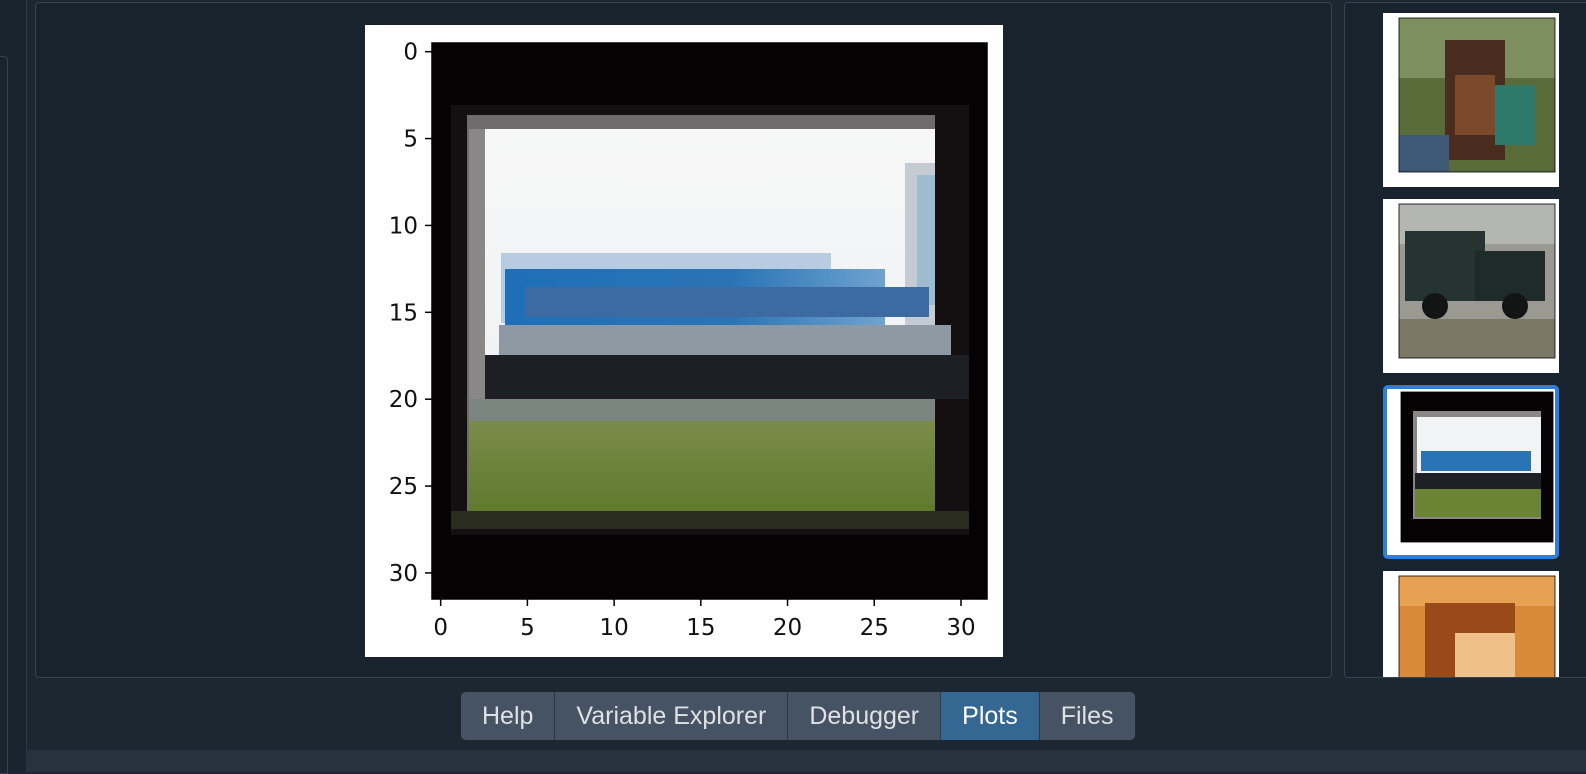 Image resolution: width=1586 pixels, height=774 pixels. I want to click on plot-thumbnails-panel, so click(1465, 340).